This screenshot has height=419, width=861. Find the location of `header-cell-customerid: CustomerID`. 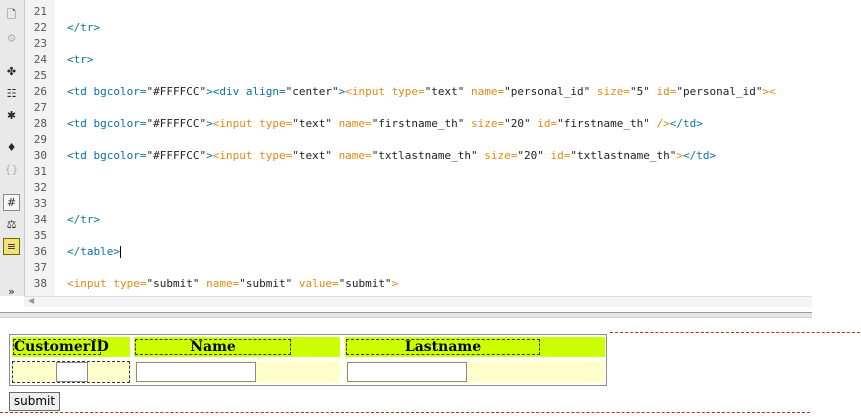

header-cell-customerid: CustomerID is located at coordinates (71, 347).